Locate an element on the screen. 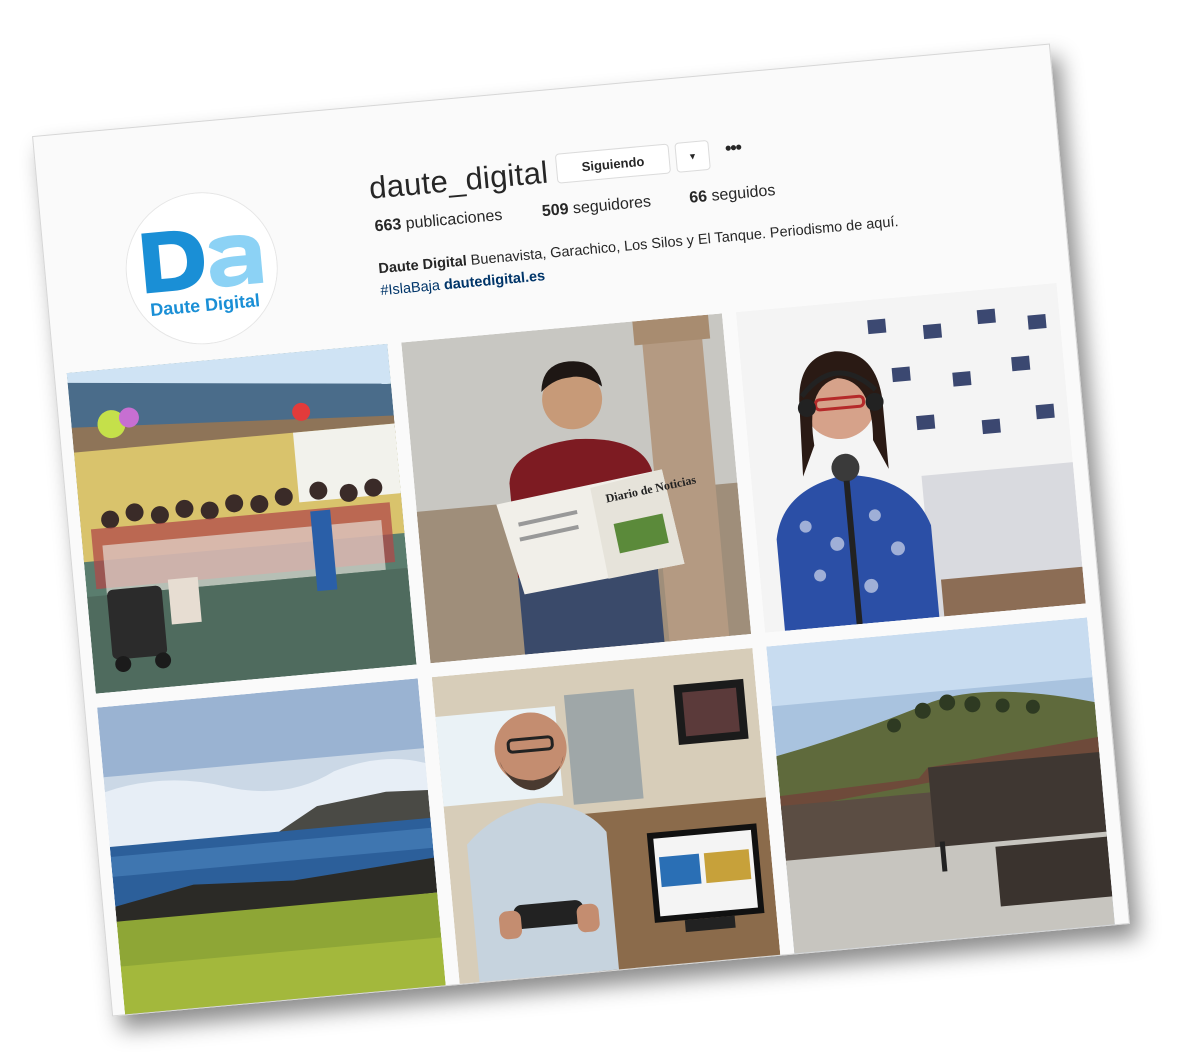  stone-houses-photo is located at coordinates (941, 792).